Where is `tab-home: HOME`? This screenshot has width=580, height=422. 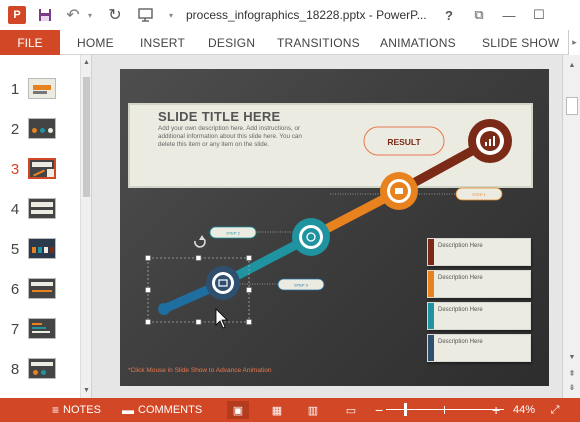 tab-home: HOME is located at coordinates (95, 42).